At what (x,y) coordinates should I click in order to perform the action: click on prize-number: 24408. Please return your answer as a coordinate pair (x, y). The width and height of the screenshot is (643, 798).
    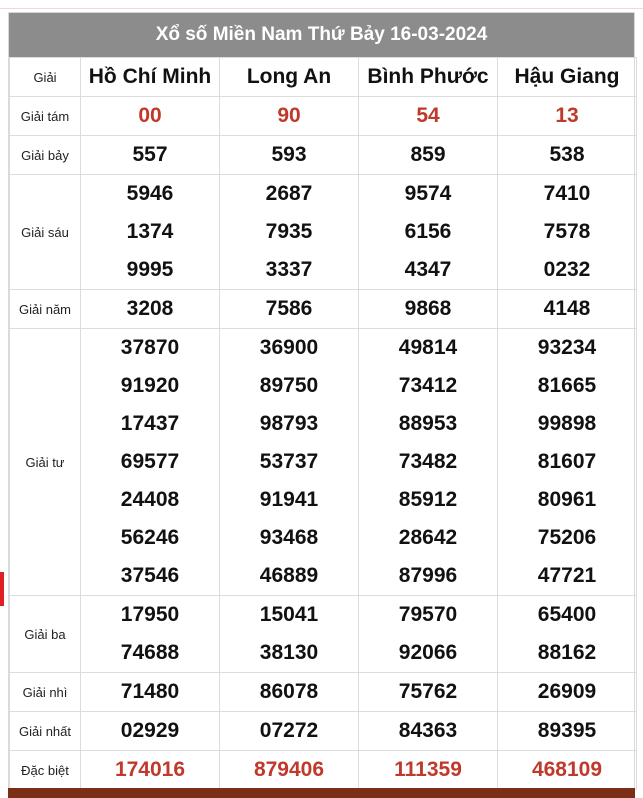
    Looking at the image, I should click on (150, 499).